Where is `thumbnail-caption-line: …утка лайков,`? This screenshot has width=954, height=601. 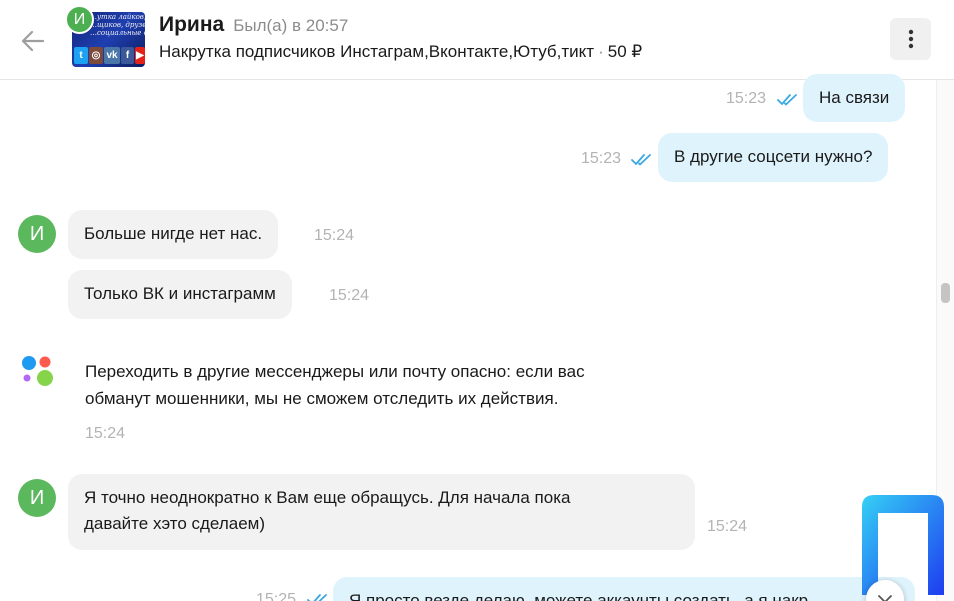
thumbnail-caption-line: …утка лайков, is located at coordinates (117, 17).